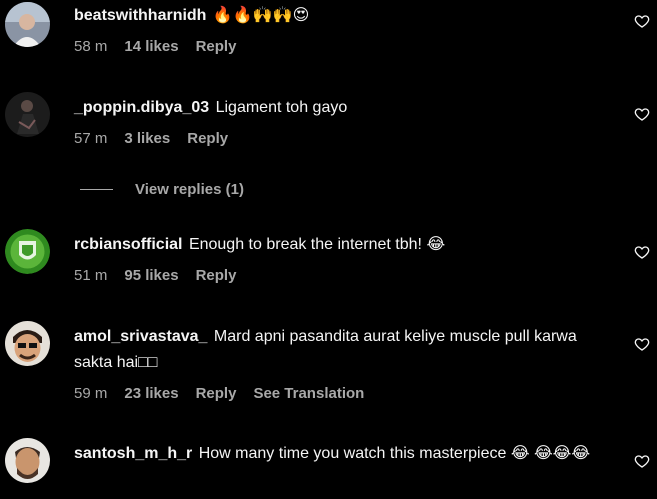 This screenshot has height=499, width=657. What do you see at coordinates (91, 46) in the screenshot?
I see `timestamp: 58 m` at bounding box center [91, 46].